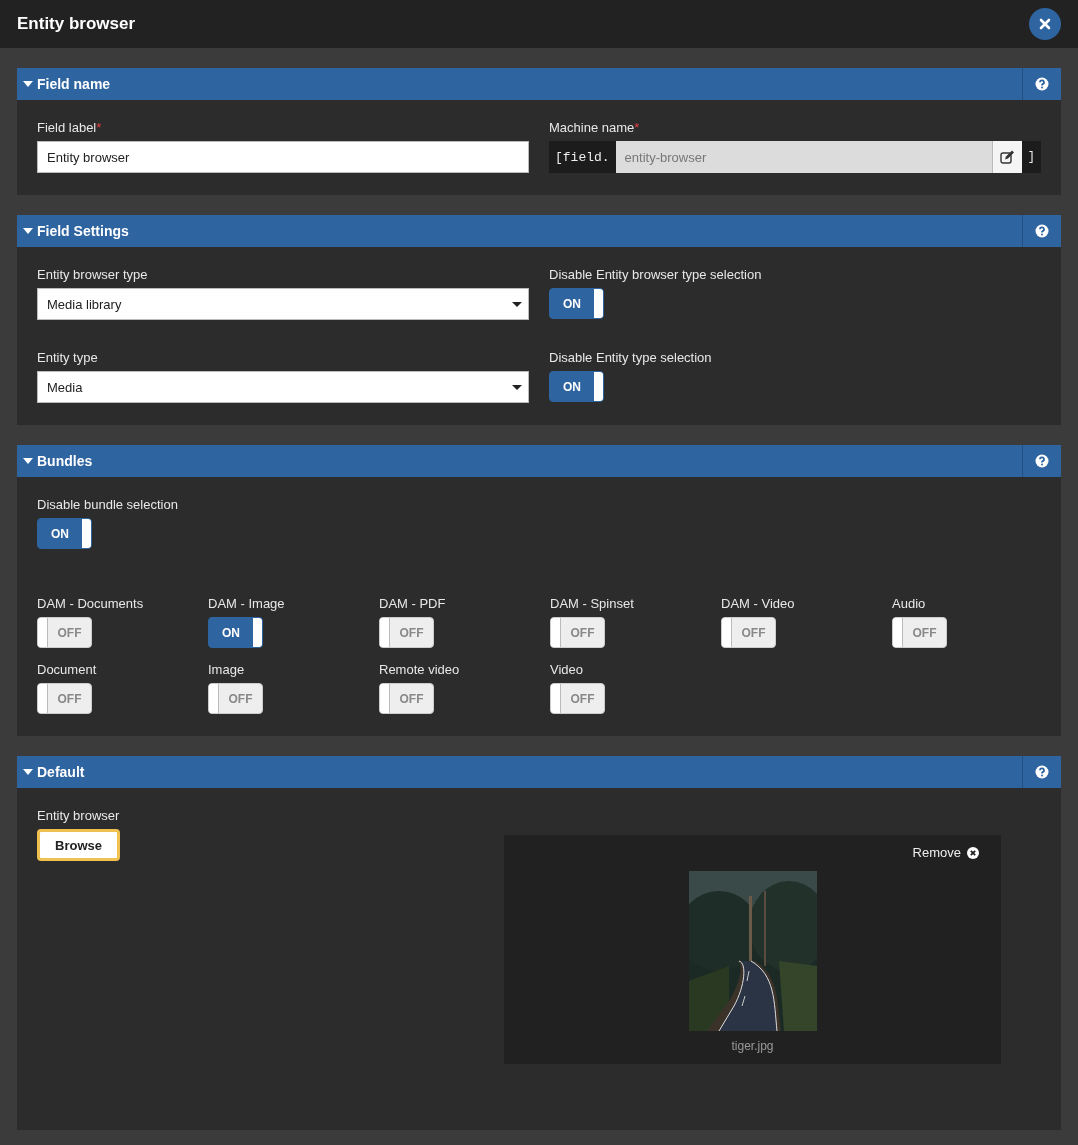 This screenshot has height=1145, width=1078. What do you see at coordinates (65, 461) in the screenshot?
I see `section-title: Bundles` at bounding box center [65, 461].